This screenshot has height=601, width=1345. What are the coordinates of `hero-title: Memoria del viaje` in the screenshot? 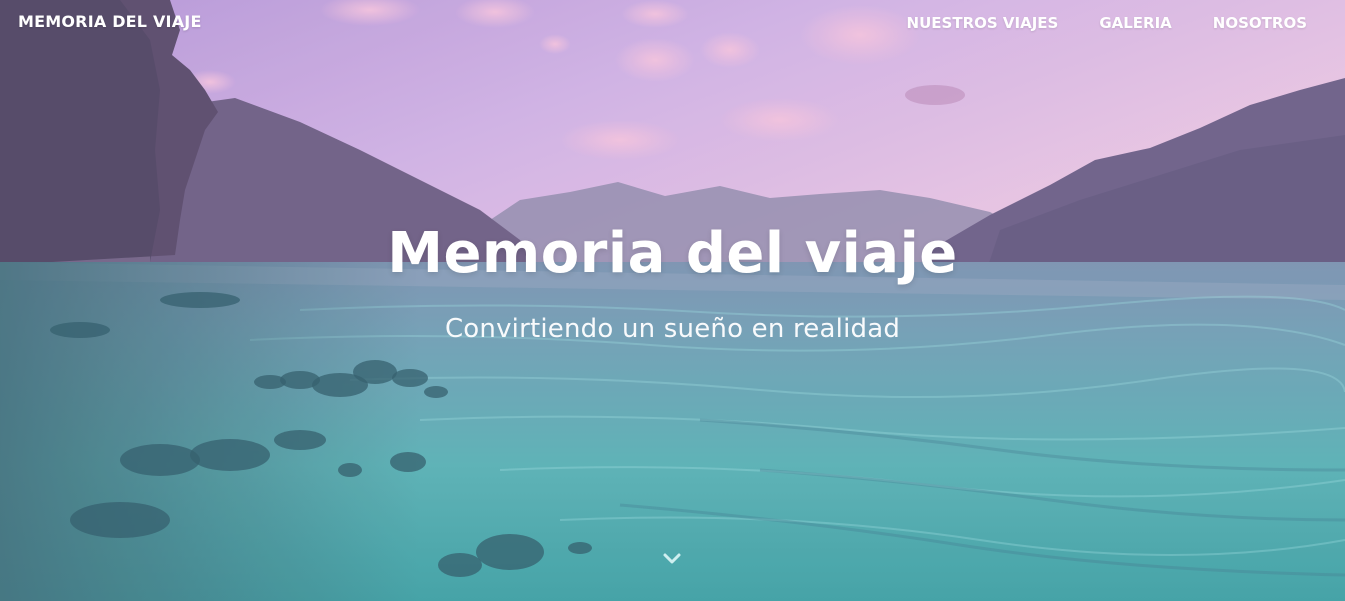 It's located at (672, 253).